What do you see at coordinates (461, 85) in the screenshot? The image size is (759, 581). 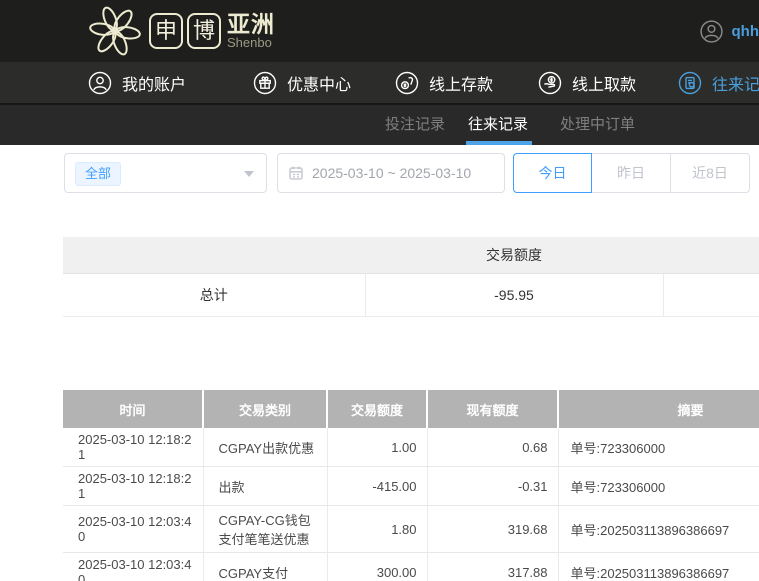 I see `nav-item-label: 线上存款` at bounding box center [461, 85].